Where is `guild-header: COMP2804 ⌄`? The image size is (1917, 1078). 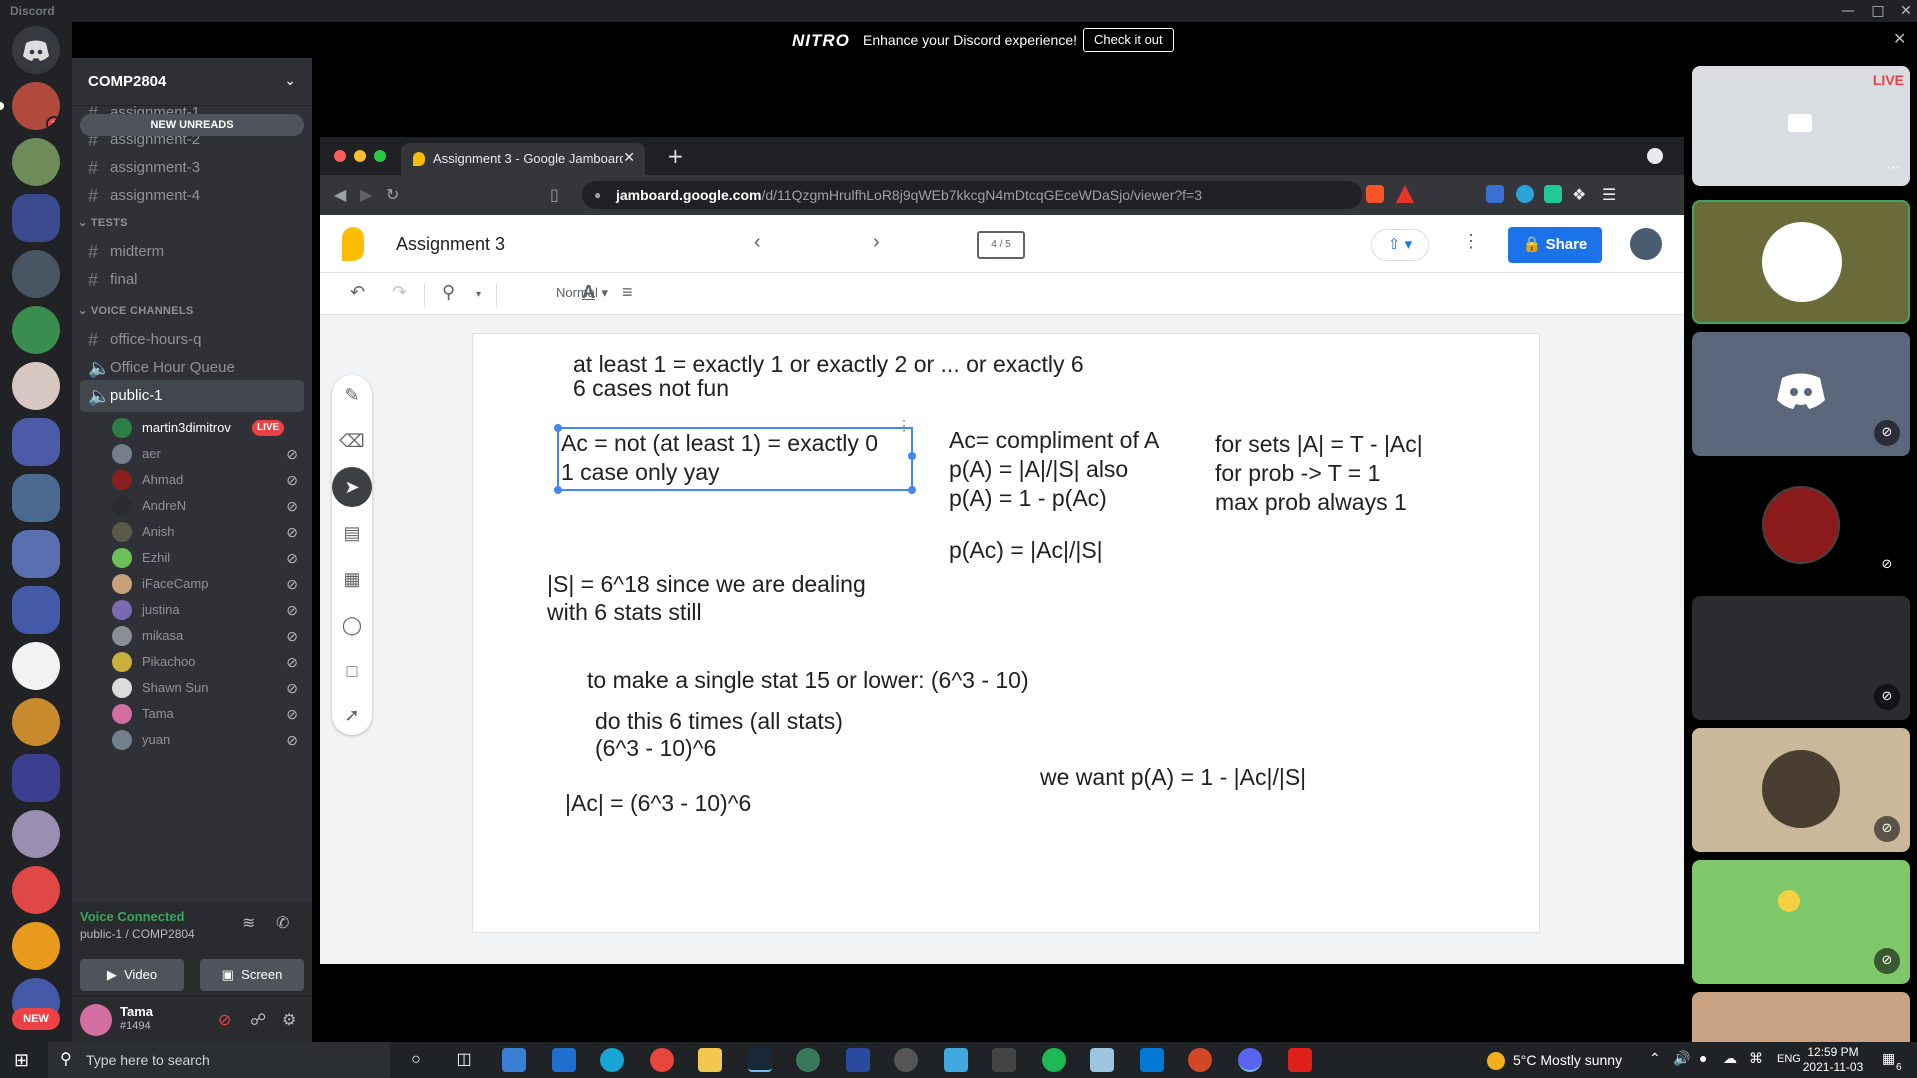 guild-header: COMP2804 ⌄ is located at coordinates (192, 82).